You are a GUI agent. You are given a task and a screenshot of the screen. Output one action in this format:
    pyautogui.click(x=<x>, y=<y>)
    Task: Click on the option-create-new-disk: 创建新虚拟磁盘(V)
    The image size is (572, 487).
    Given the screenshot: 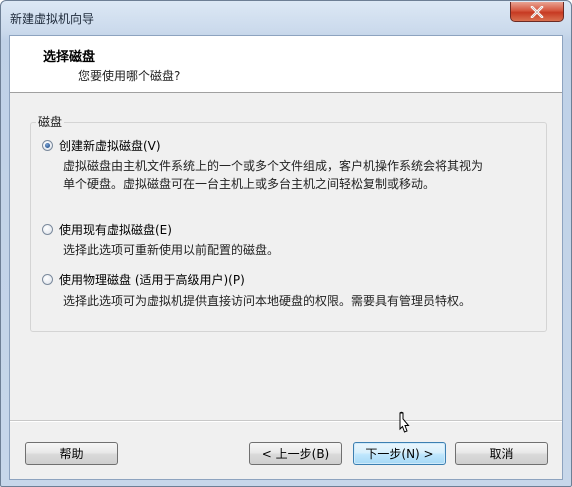 What is the action you would take?
    pyautogui.click(x=101, y=145)
    